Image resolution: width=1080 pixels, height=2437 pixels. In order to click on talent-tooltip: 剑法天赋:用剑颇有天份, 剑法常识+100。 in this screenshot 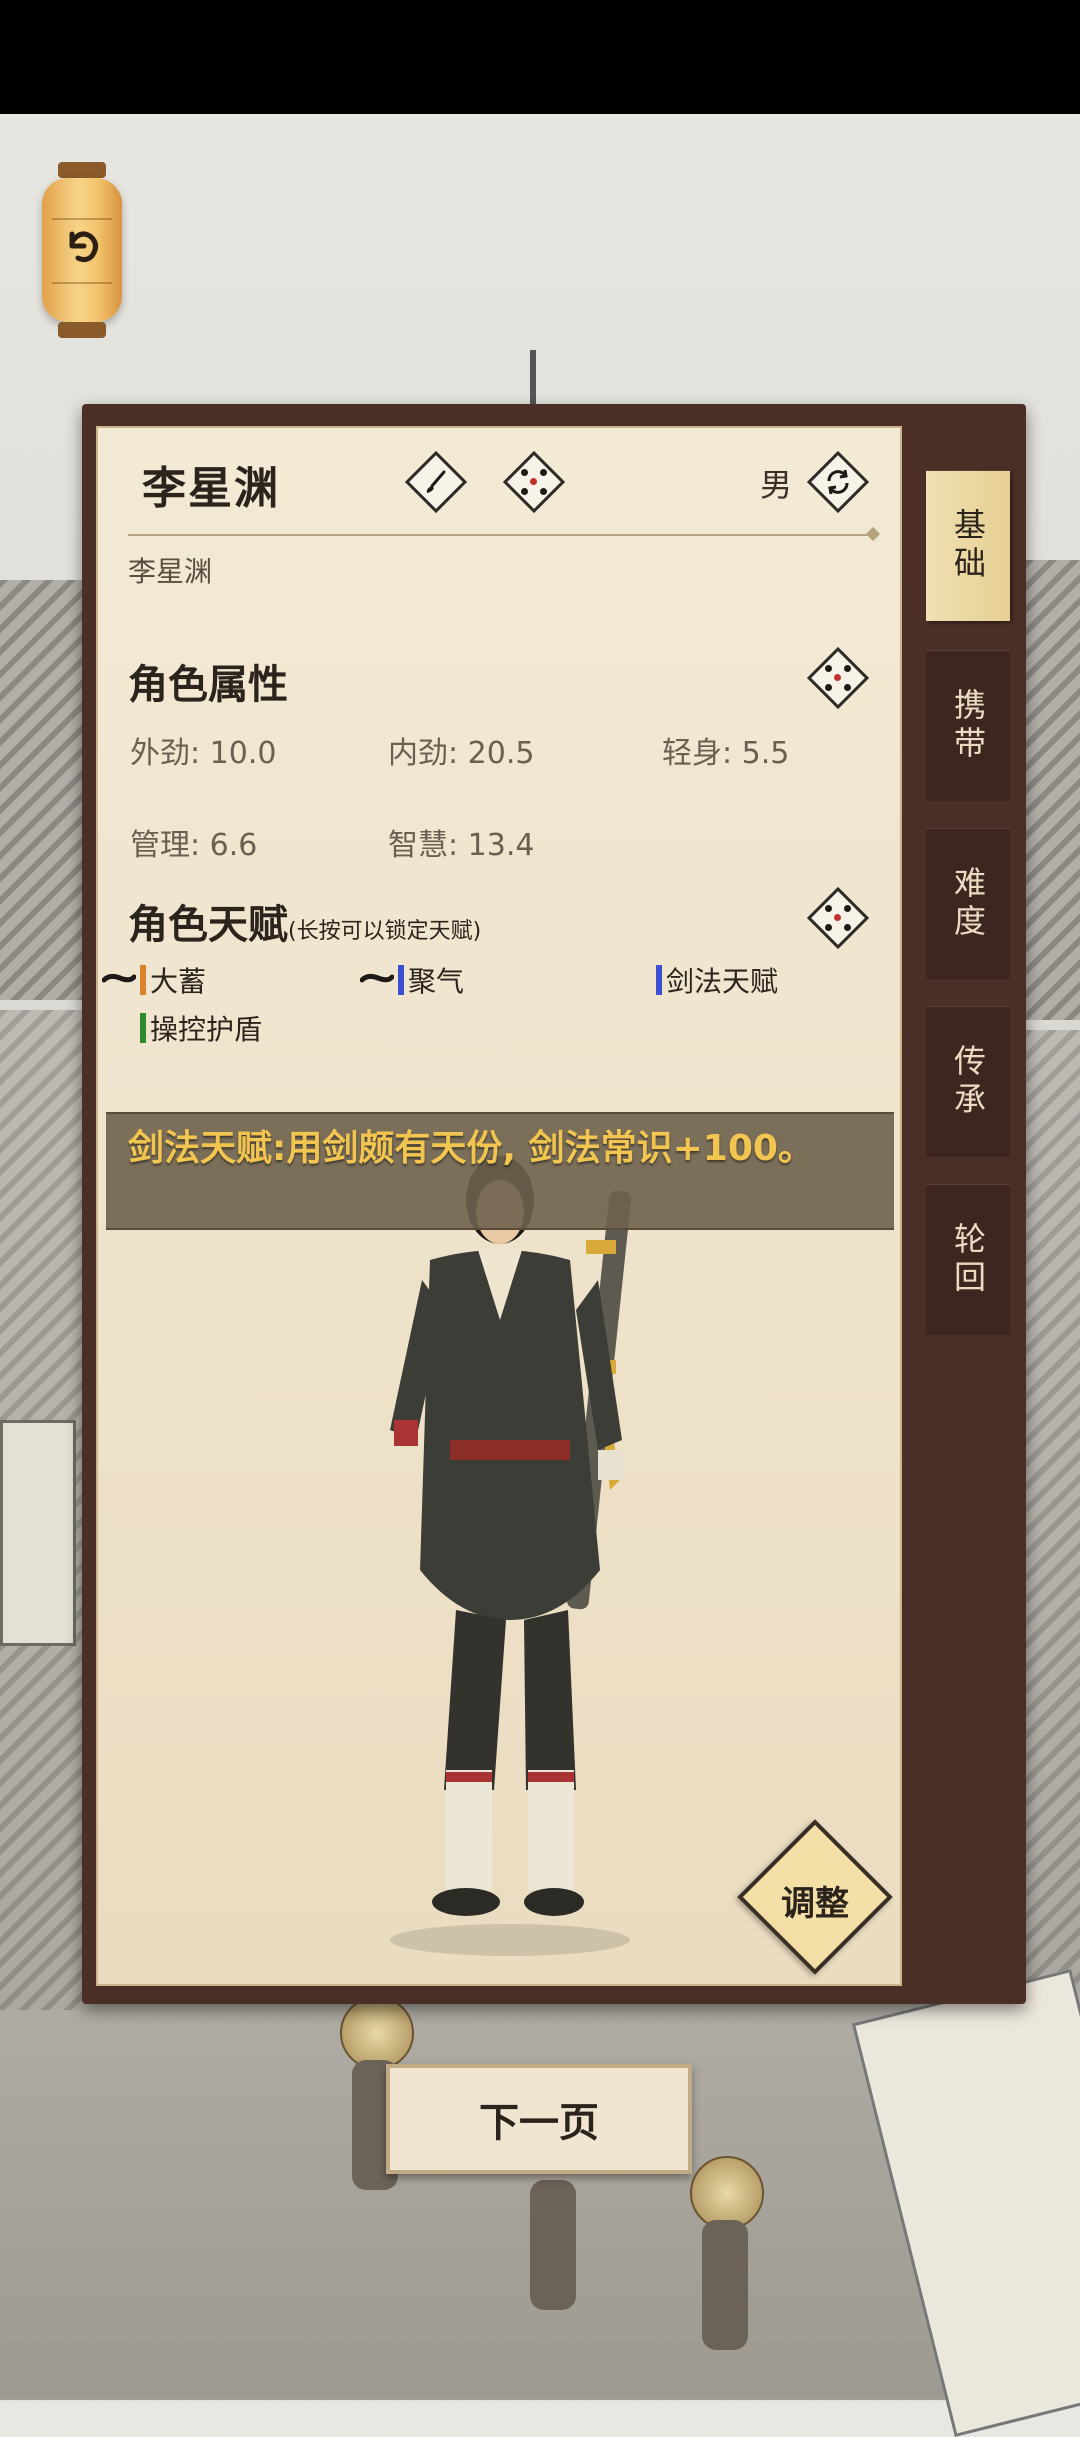, I will do `click(500, 1171)`.